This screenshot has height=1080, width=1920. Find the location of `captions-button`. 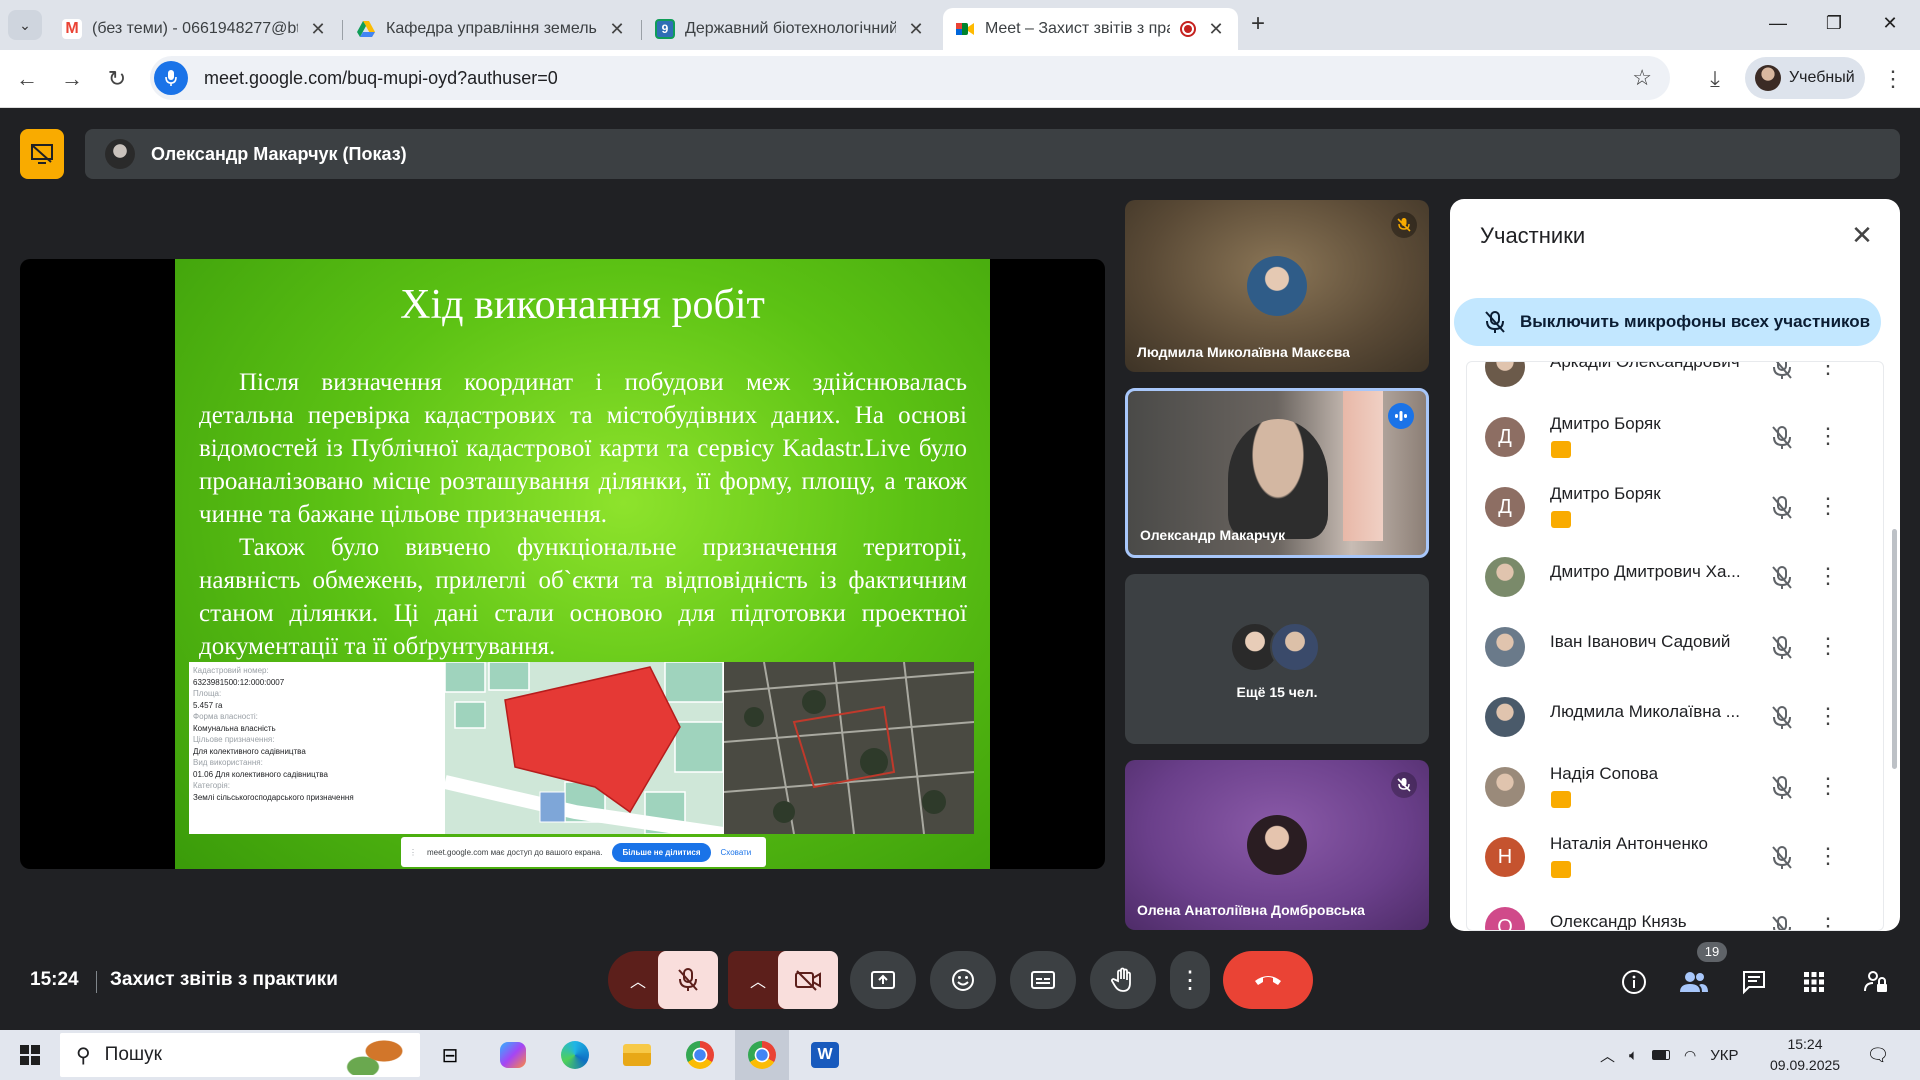

captions-button is located at coordinates (1043, 980).